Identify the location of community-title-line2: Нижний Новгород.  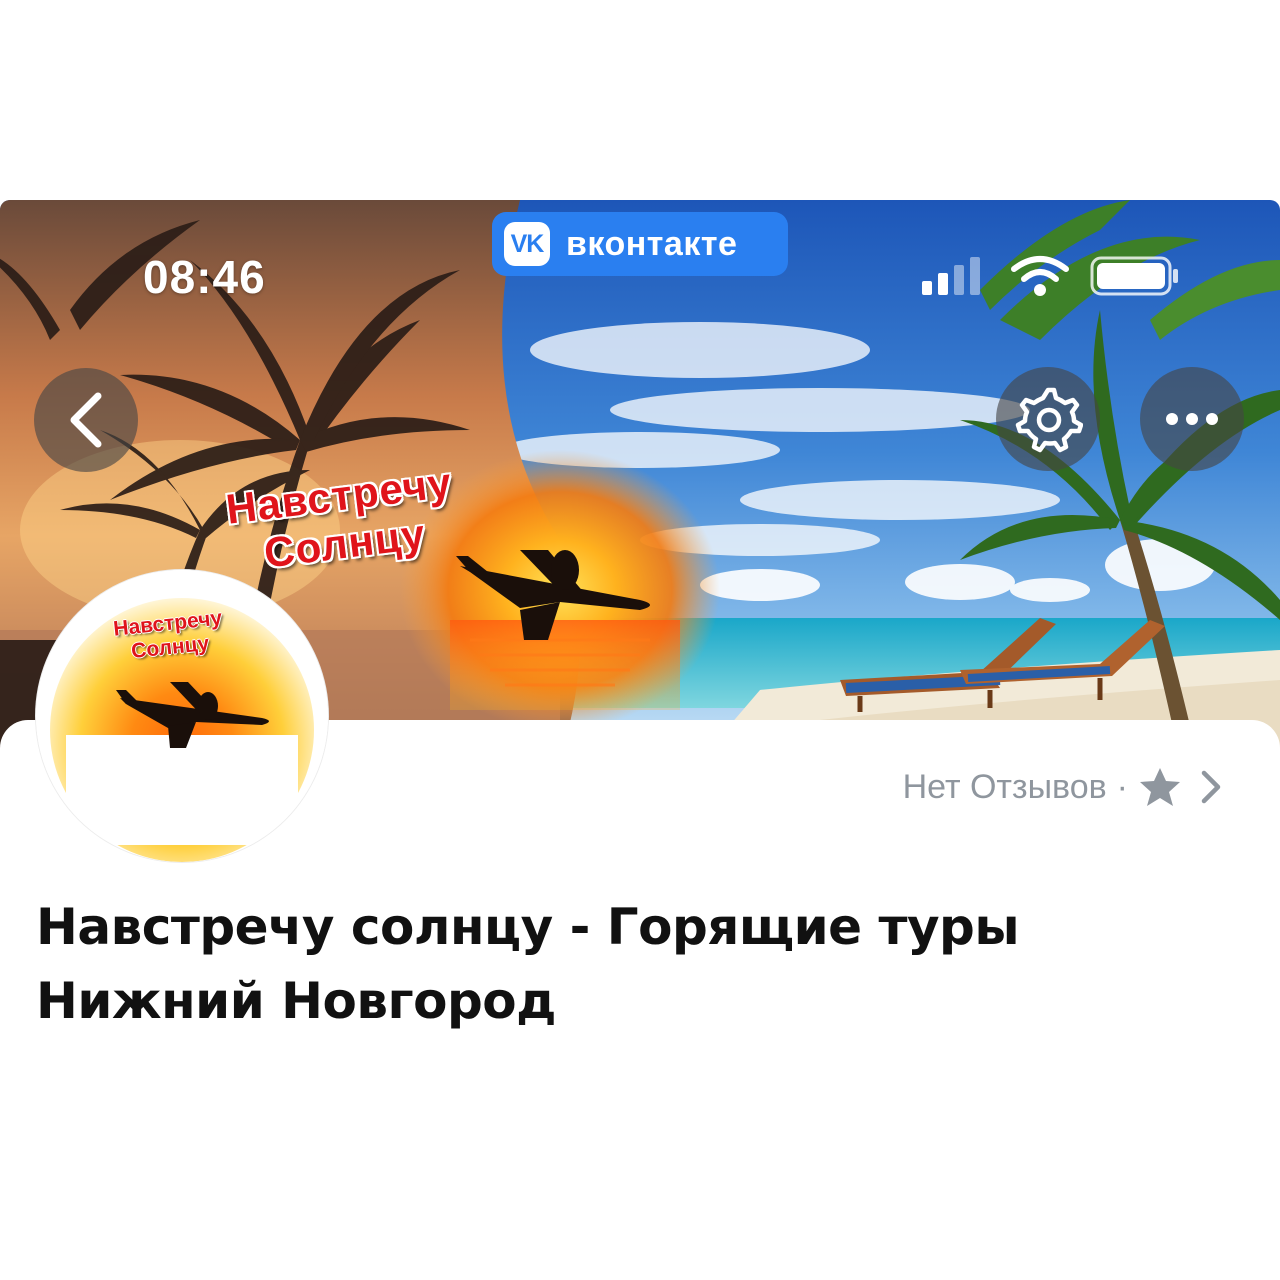
(296, 1001).